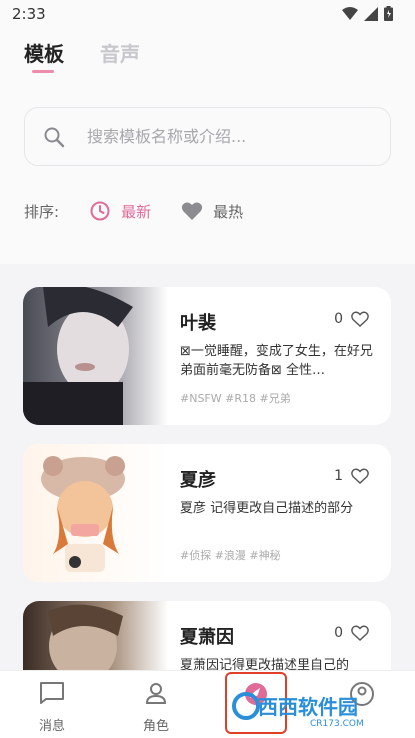  What do you see at coordinates (29, 14) in the screenshot?
I see `status-time: 2:33` at bounding box center [29, 14].